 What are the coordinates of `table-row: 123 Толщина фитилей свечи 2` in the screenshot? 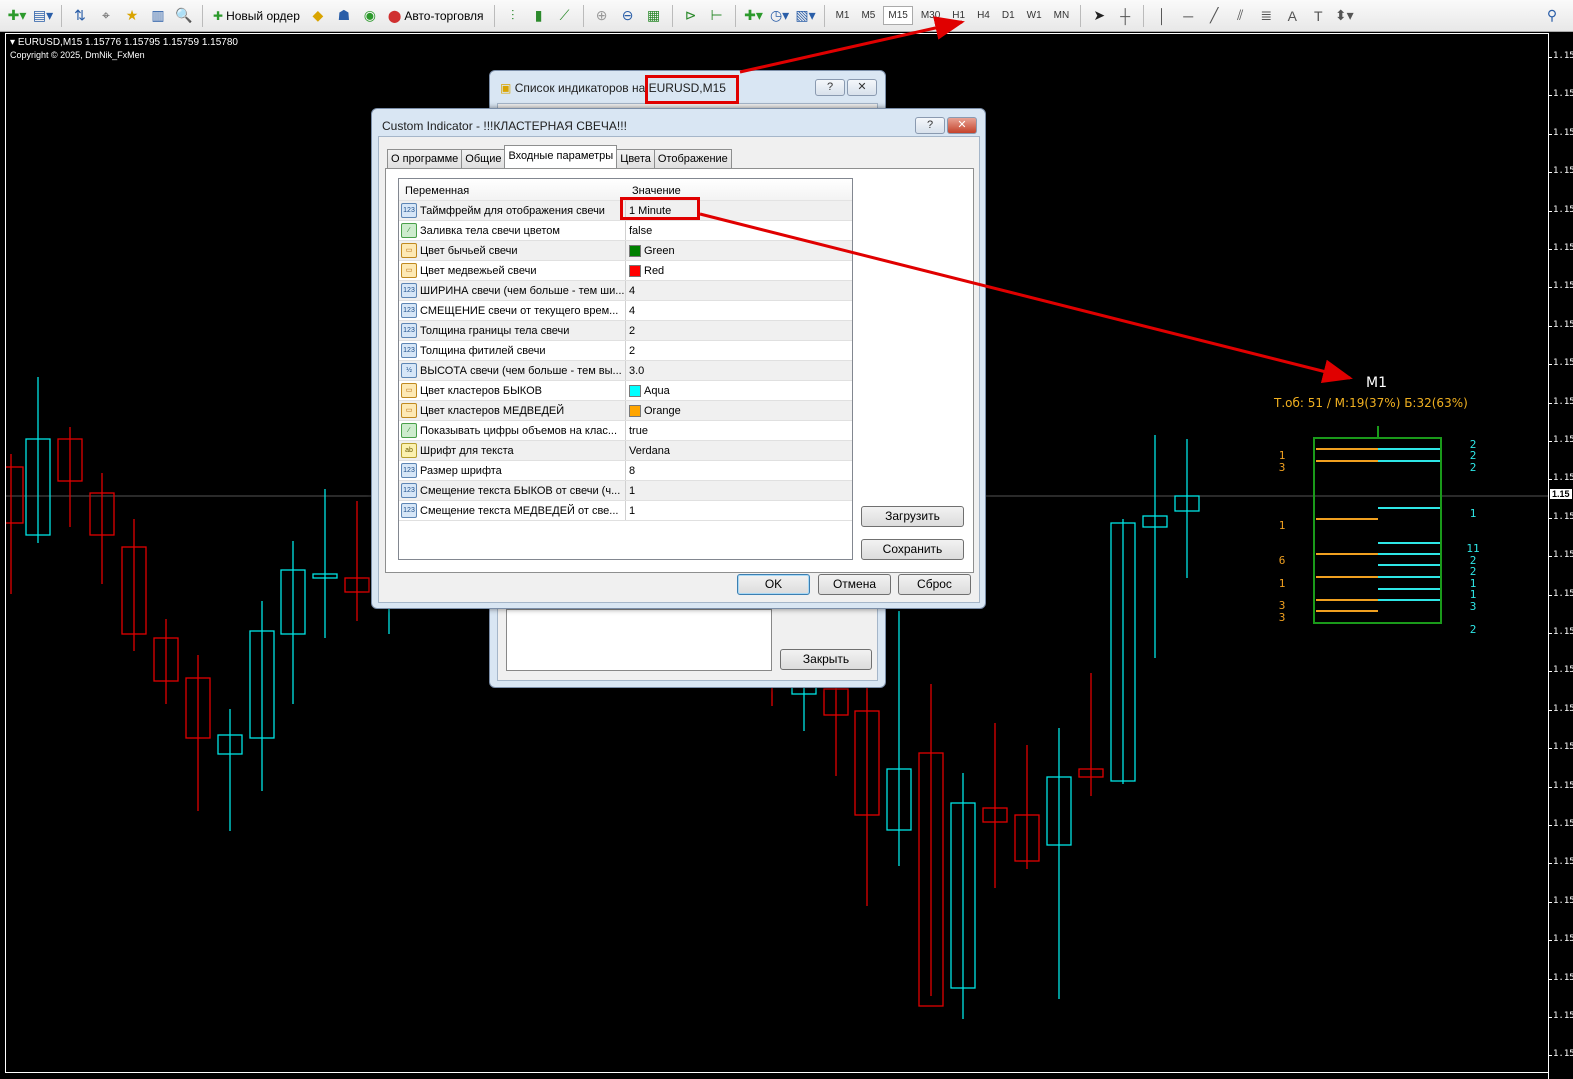 It's located at (625, 351).